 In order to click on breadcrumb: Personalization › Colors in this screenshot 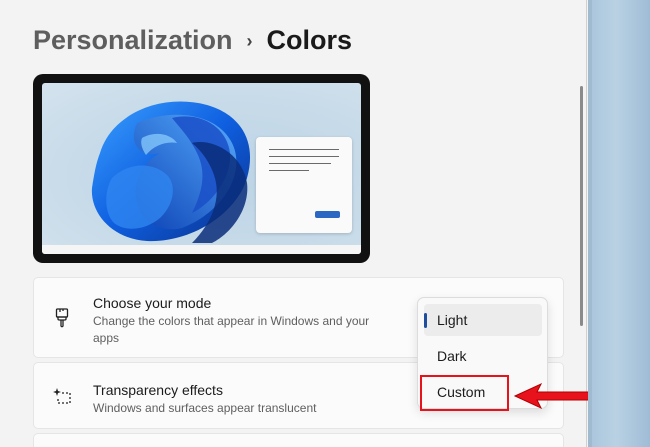, I will do `click(192, 40)`.